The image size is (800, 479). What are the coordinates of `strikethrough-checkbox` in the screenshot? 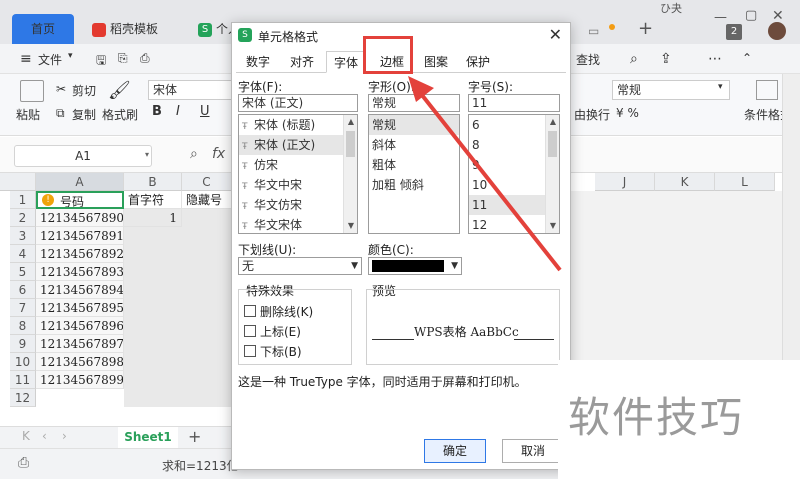 It's located at (250, 311).